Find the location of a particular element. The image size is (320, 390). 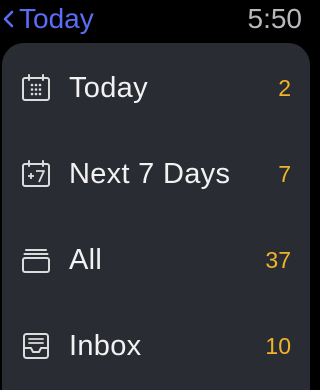

status-bar: Today 5:50 is located at coordinates (156, 20).